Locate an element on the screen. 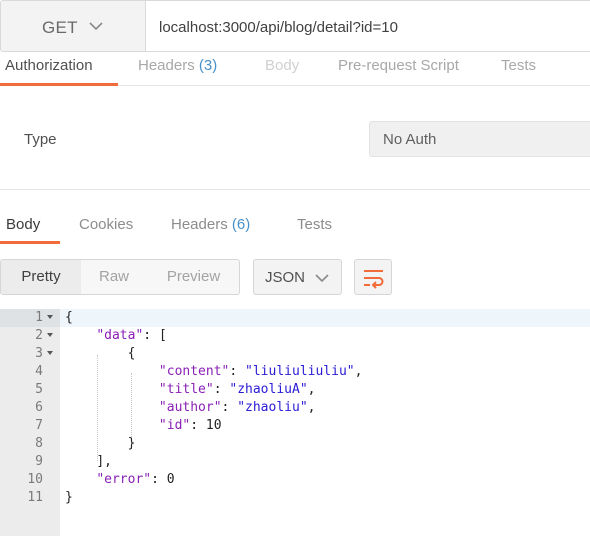 The width and height of the screenshot is (590, 536). json-string: "zhaoliu" is located at coordinates (272, 407).